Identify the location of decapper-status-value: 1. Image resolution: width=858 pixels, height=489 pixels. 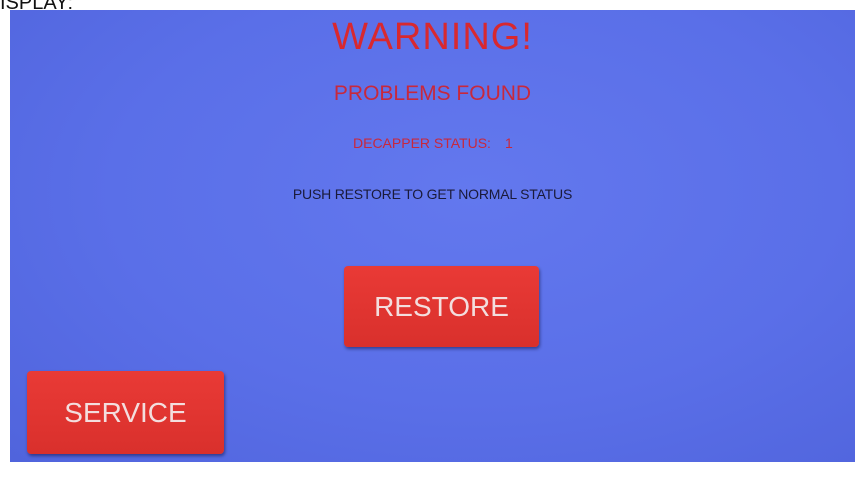
(508, 143).